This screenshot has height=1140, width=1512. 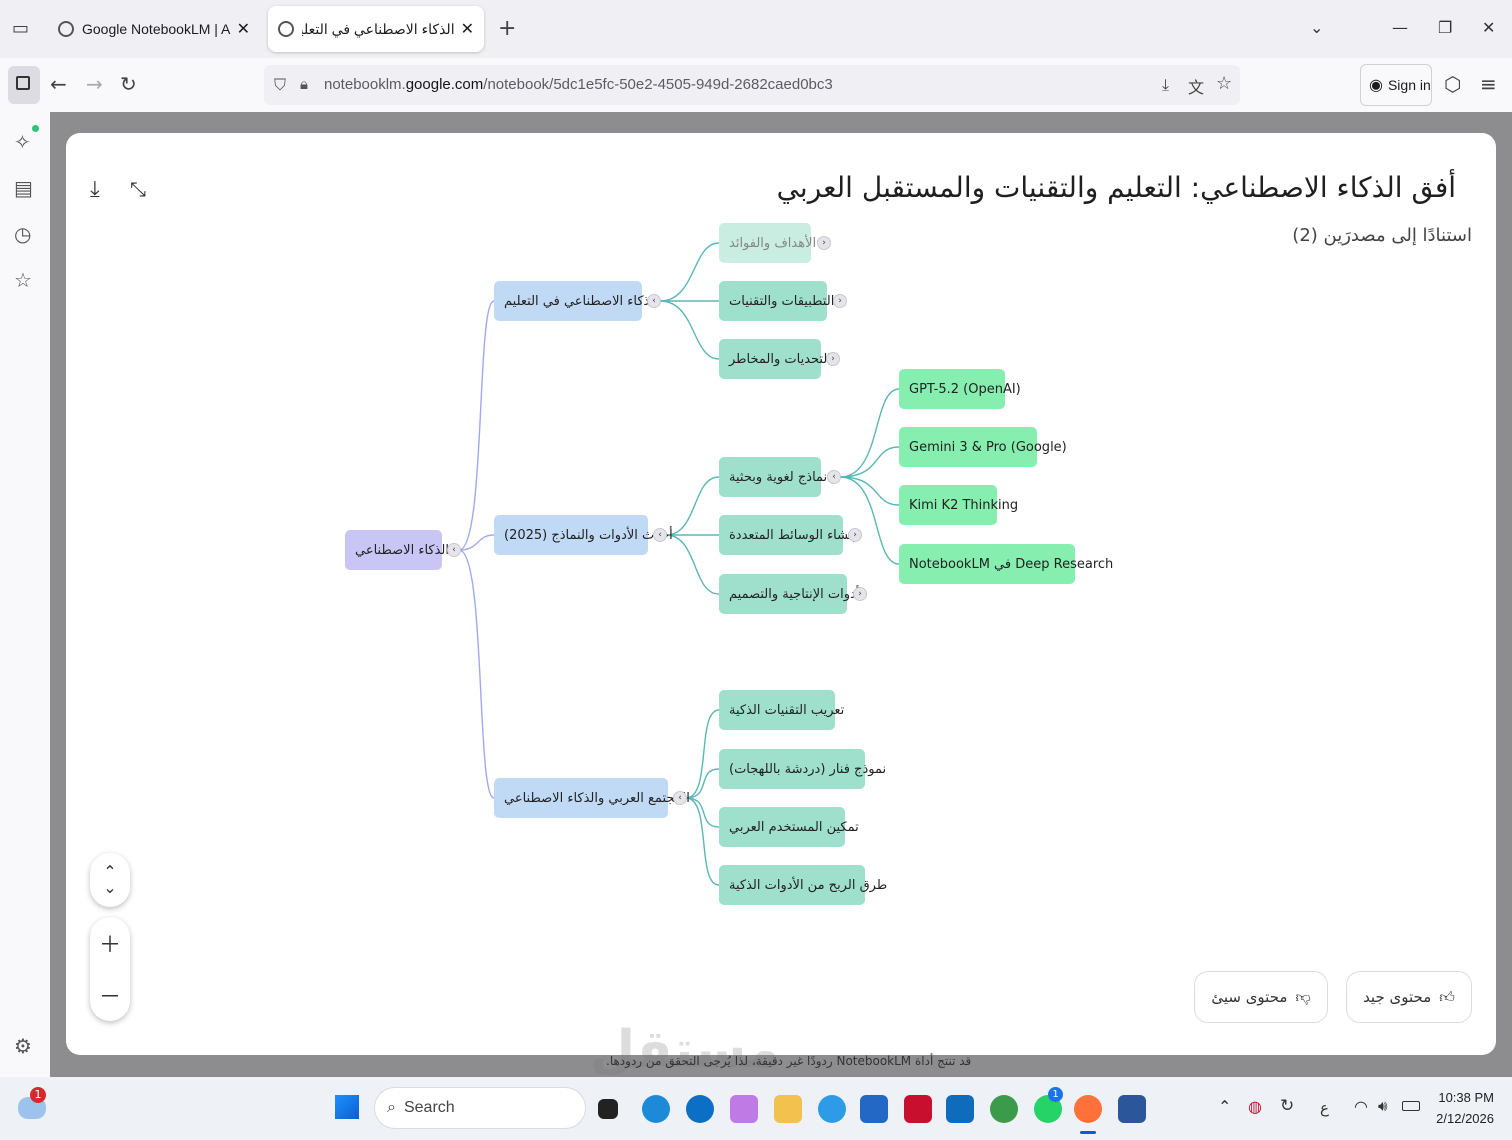 I want to click on restore-button: ❐, so click(x=1445, y=27).